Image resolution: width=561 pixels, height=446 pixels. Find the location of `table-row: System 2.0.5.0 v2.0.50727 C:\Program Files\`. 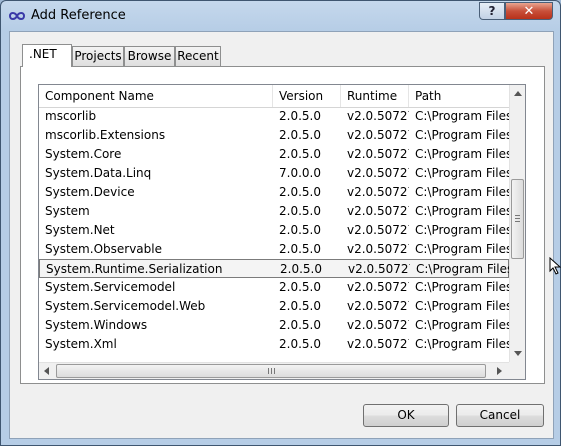

table-row: System 2.0.5.0 v2.0.50727 C:\Program Files\ is located at coordinates (274, 211).